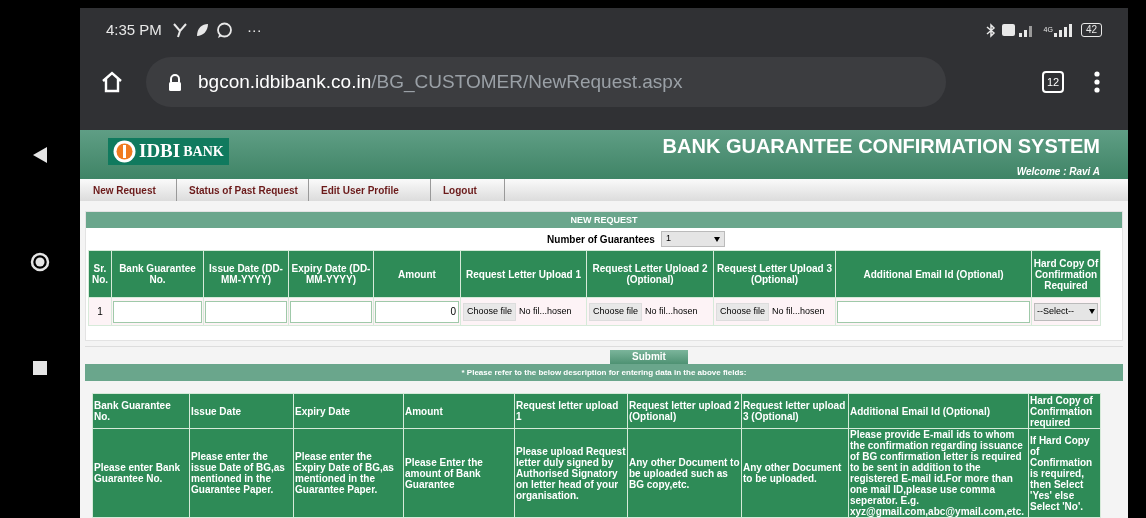 The width and height of the screenshot is (1146, 518). I want to click on column-header: Sr. No., so click(100, 274).